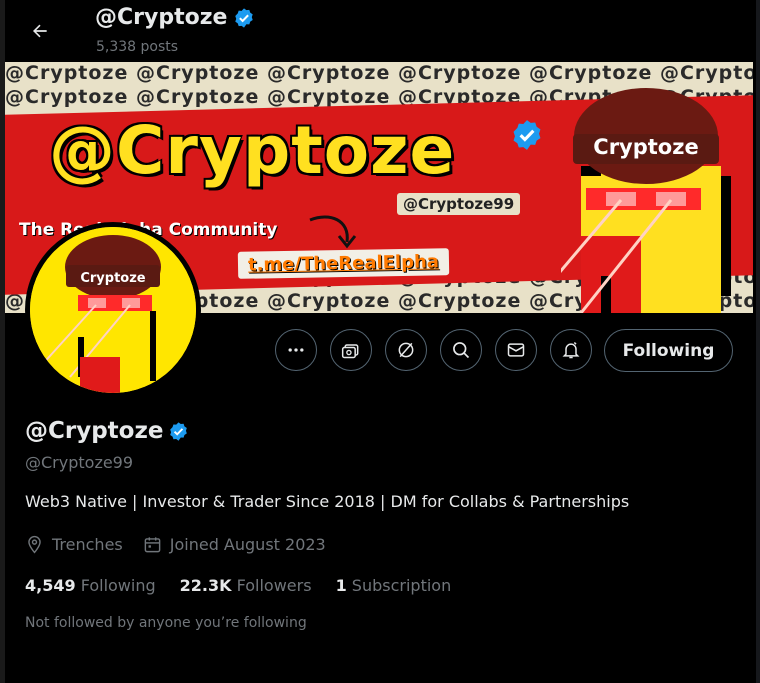 Image resolution: width=760 pixels, height=683 pixels. What do you see at coordinates (247, 544) in the screenshot?
I see `joined-text: Joined August 2023` at bounding box center [247, 544].